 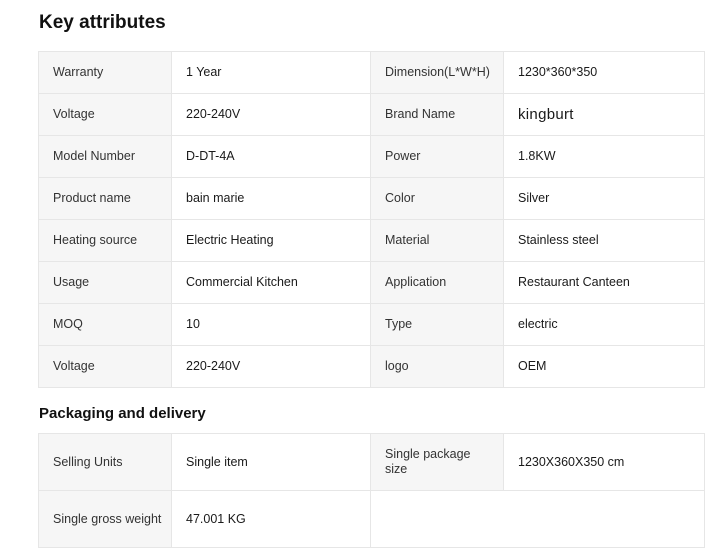 I want to click on attribute-value: Restaurant Canteen, so click(x=604, y=282).